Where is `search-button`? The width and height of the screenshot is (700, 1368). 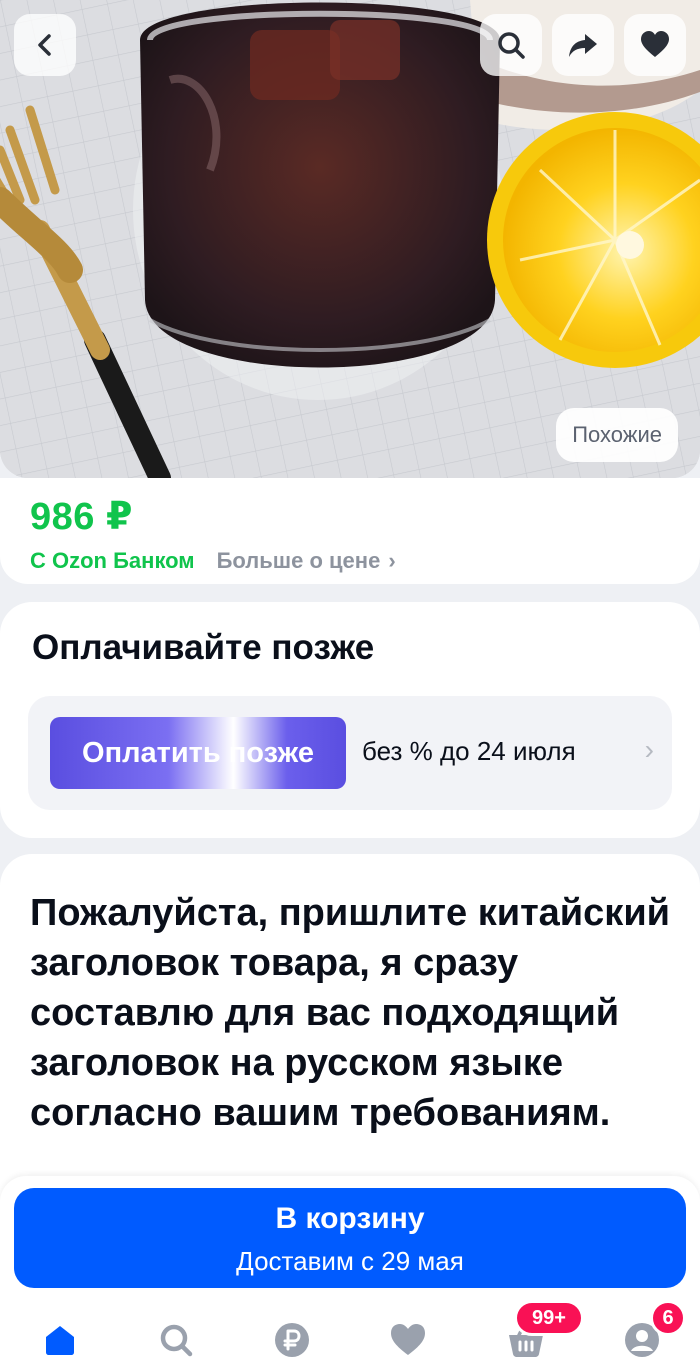
search-button is located at coordinates (511, 45).